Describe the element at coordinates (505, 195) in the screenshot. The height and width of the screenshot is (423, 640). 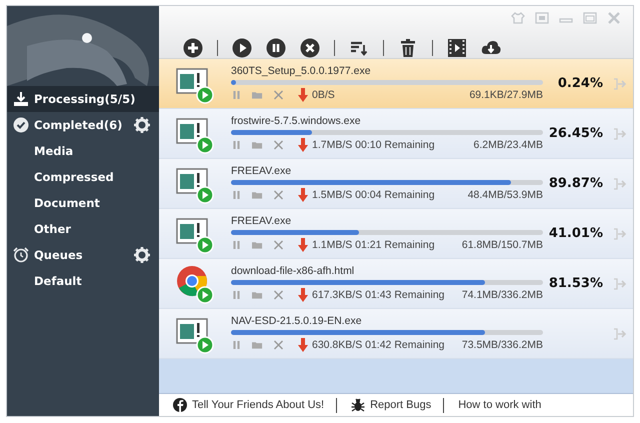
I see `size-text: 48.4MB/53.9MB` at that location.